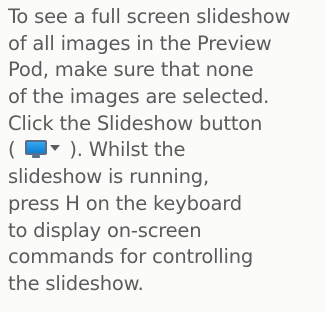  What do you see at coordinates (140, 43) in the screenshot?
I see `paragraph-line-2: of all images in the Preview` at bounding box center [140, 43].